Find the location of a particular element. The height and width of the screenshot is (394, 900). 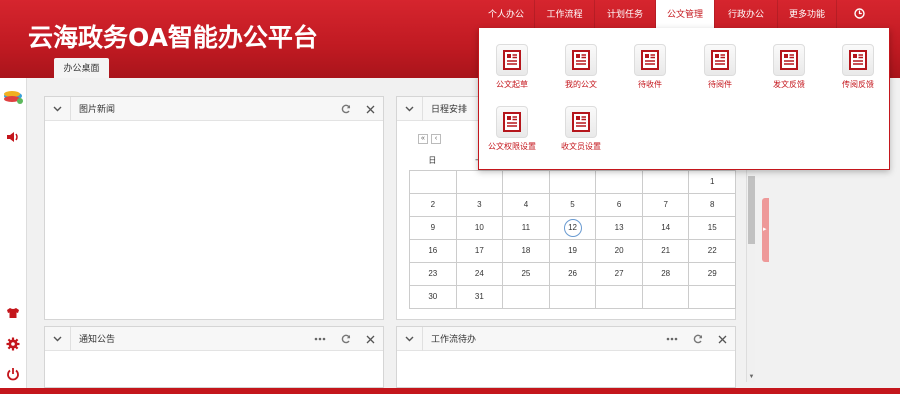

calendar-nav: « ‹ is located at coordinates (429, 139).